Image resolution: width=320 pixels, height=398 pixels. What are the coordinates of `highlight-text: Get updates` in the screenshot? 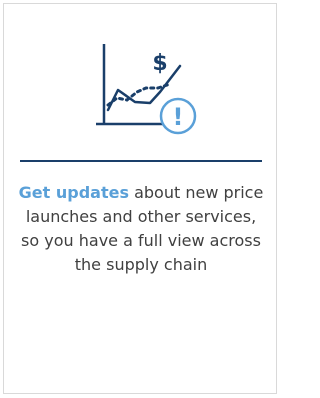 It's located at (73, 192).